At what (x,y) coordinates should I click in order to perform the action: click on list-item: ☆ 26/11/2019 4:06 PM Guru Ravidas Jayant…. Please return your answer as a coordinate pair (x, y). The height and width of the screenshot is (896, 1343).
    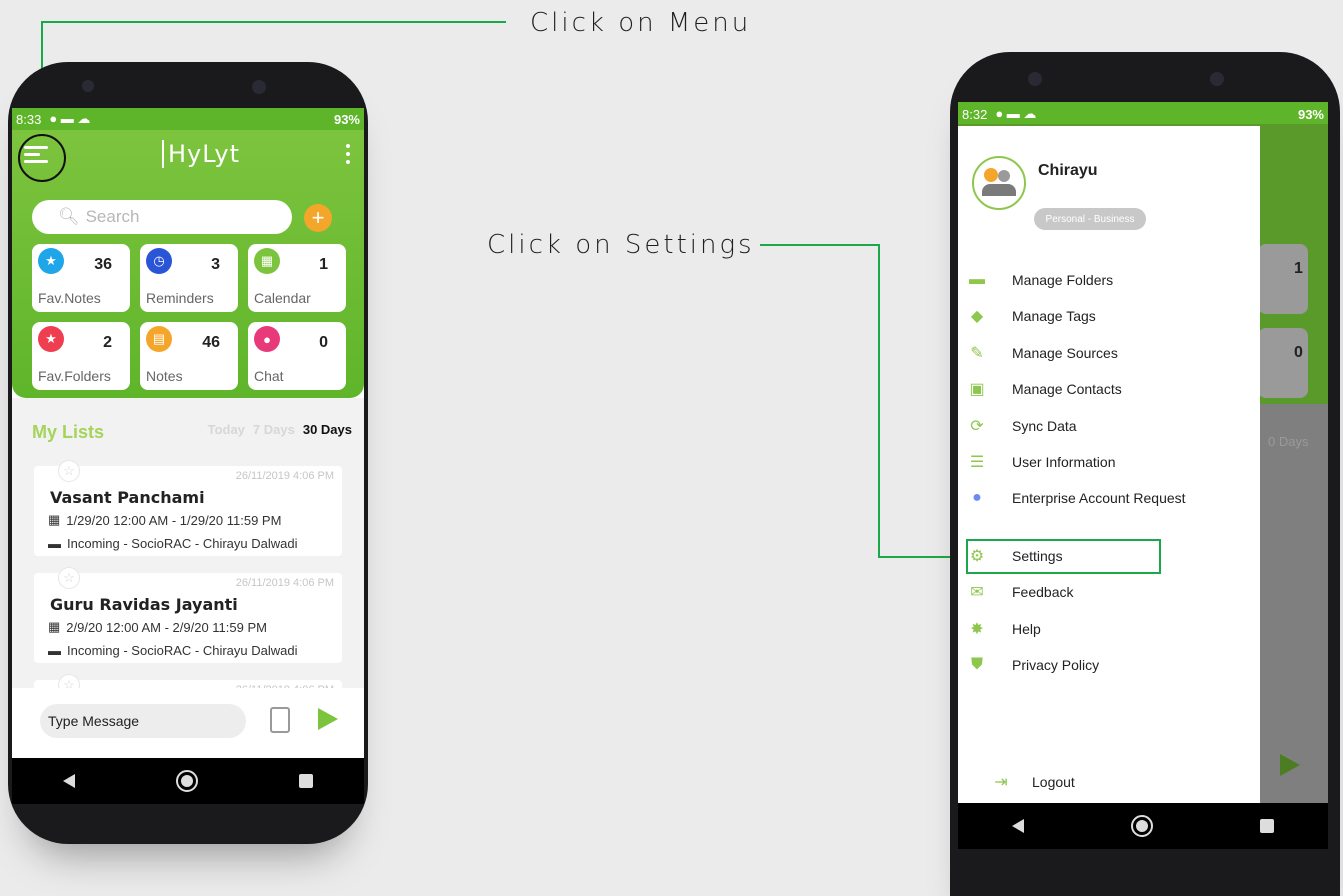
    Looking at the image, I should click on (188, 615).